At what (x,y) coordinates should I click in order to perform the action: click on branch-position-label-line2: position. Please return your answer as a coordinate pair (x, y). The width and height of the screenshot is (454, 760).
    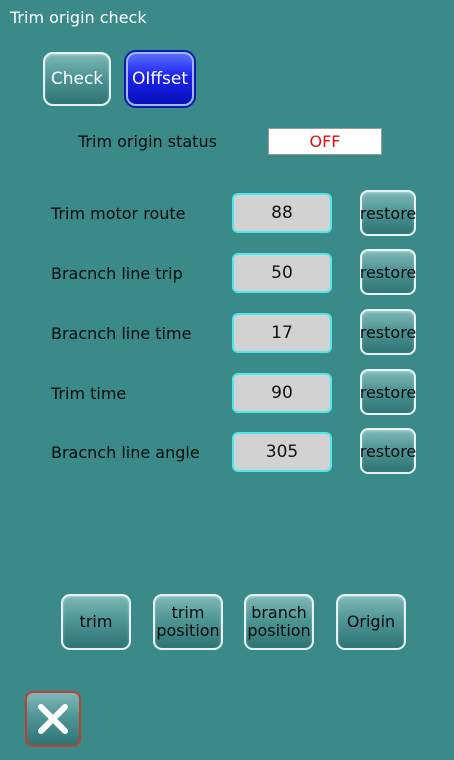
    Looking at the image, I should click on (279, 630).